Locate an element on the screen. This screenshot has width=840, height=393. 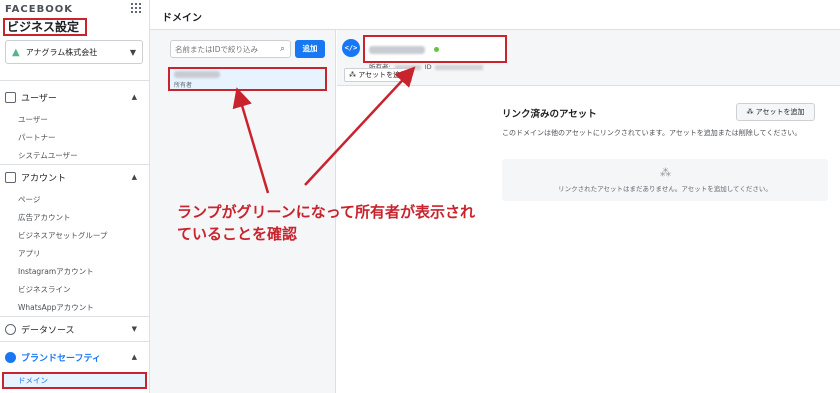
annotation-arrows is located at coordinates (324, 130).